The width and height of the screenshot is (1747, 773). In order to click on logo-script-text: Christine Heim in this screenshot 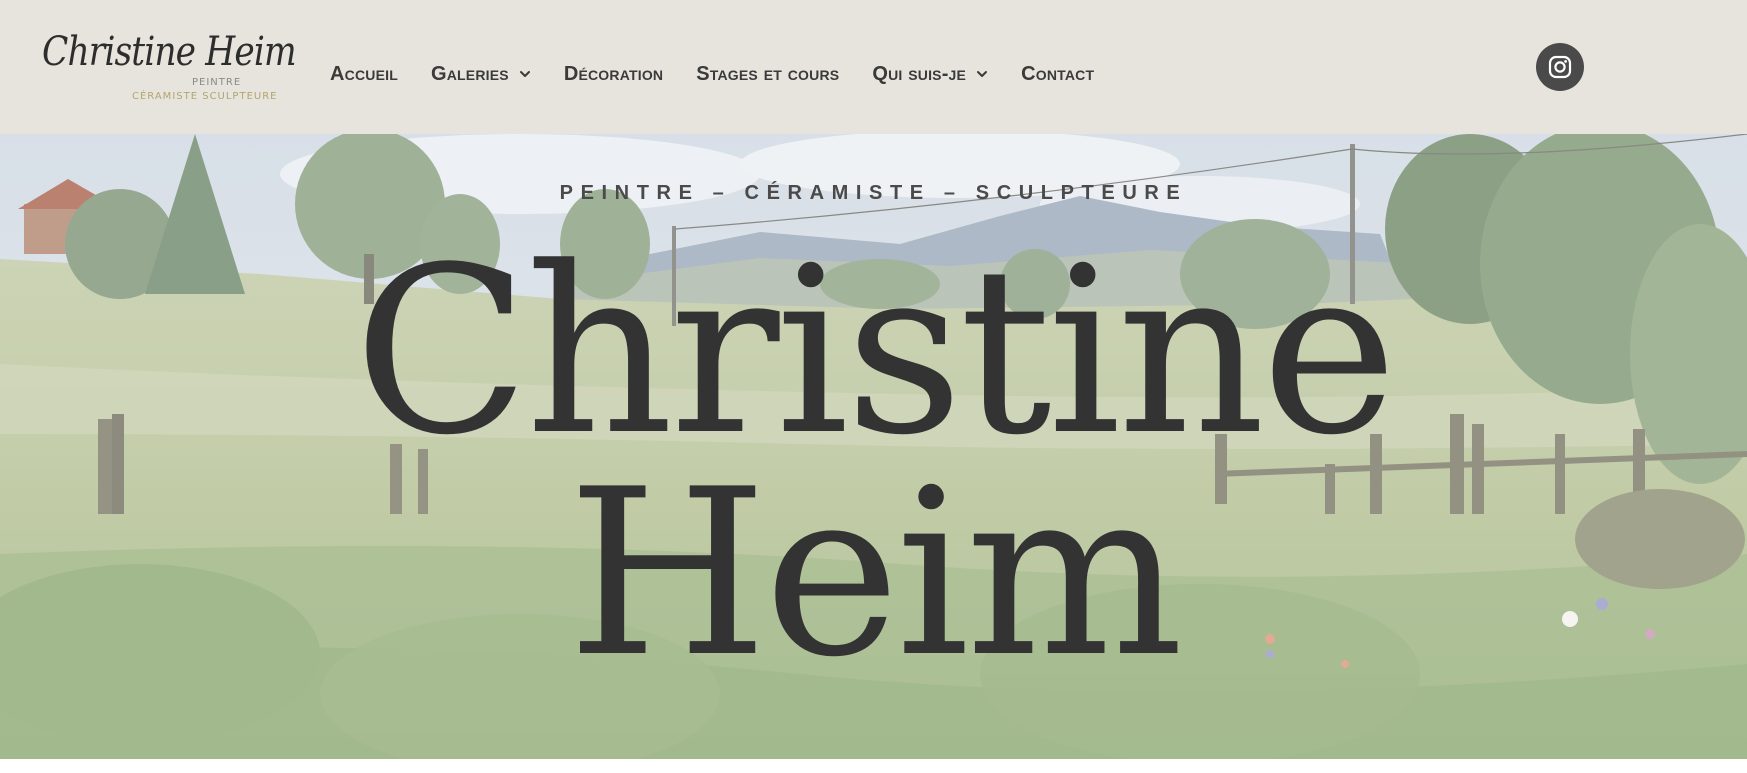, I will do `click(169, 52)`.